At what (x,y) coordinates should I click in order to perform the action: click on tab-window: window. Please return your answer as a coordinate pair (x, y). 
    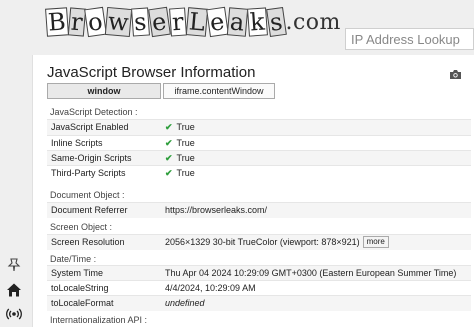
    Looking at the image, I should click on (104, 91).